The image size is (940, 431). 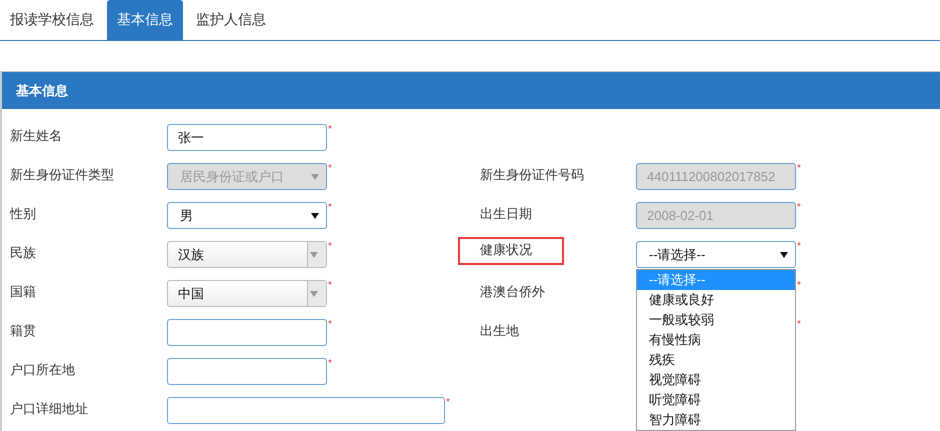 What do you see at coordinates (247, 137) in the screenshot?
I see `text-field: 张一` at bounding box center [247, 137].